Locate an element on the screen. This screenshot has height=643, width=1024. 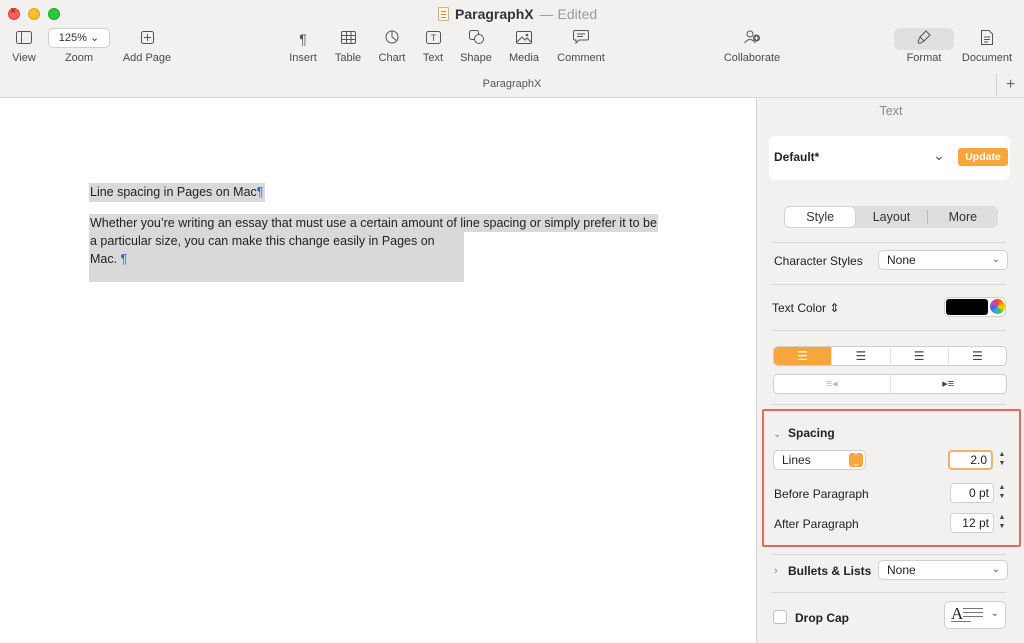
bullets-lists-popup: None ⌄ is located at coordinates (943, 570).